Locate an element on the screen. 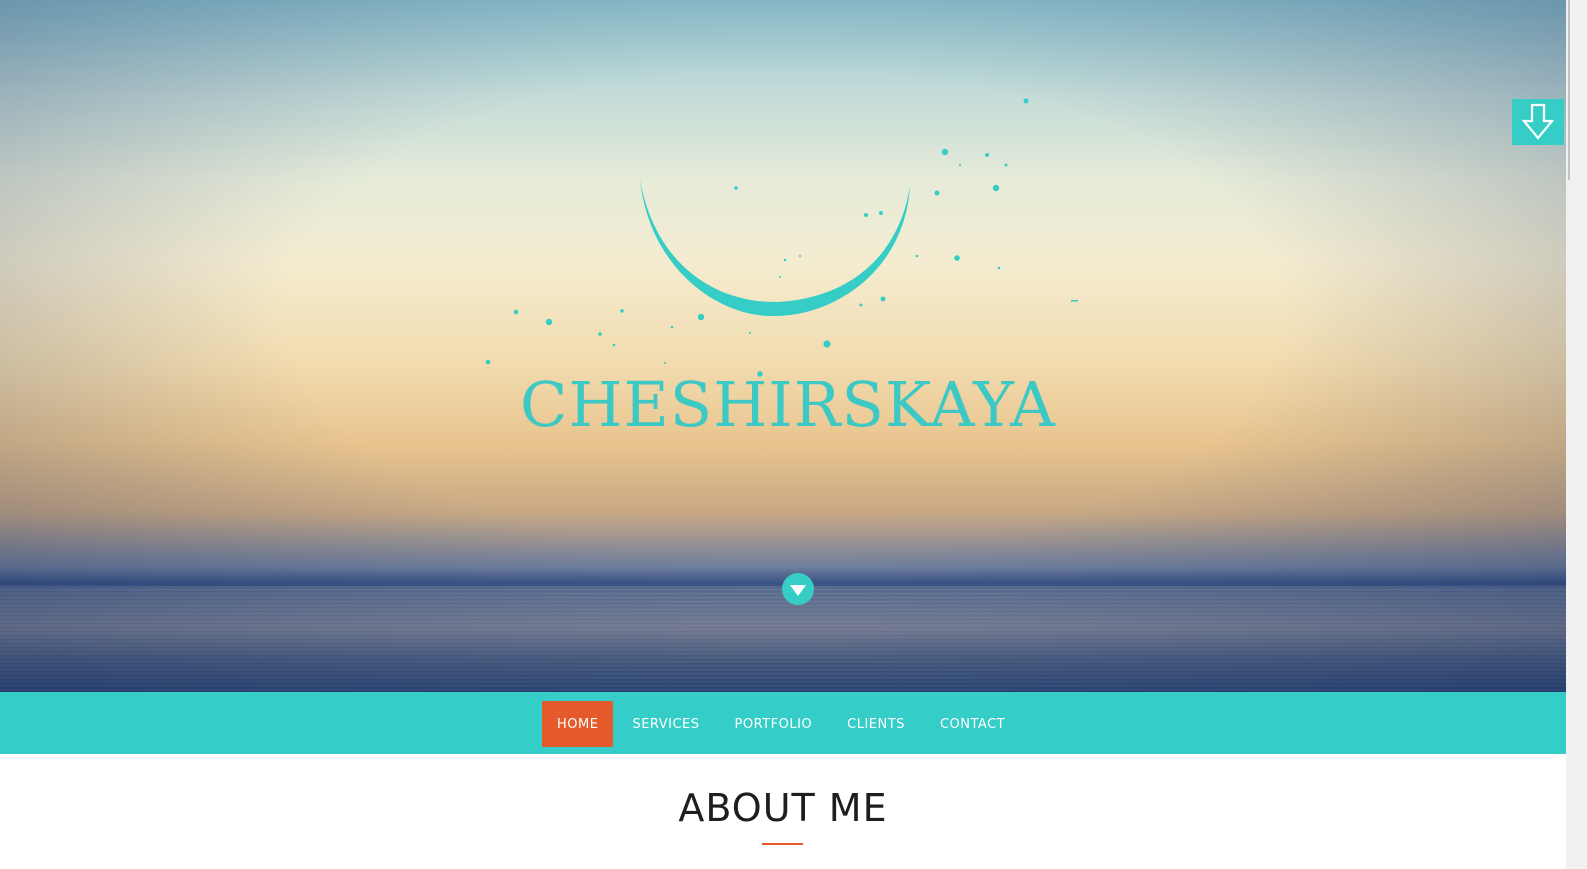  about-section: ABOUT ME is located at coordinates (783, 811).